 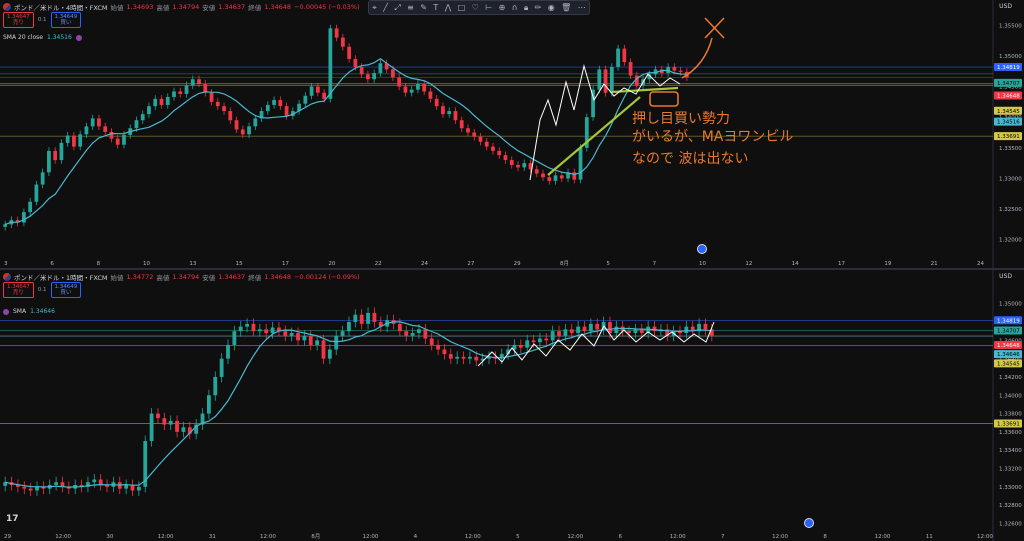 What do you see at coordinates (397, 7) in the screenshot?
I see `trend-icon: ⤢` at bounding box center [397, 7].